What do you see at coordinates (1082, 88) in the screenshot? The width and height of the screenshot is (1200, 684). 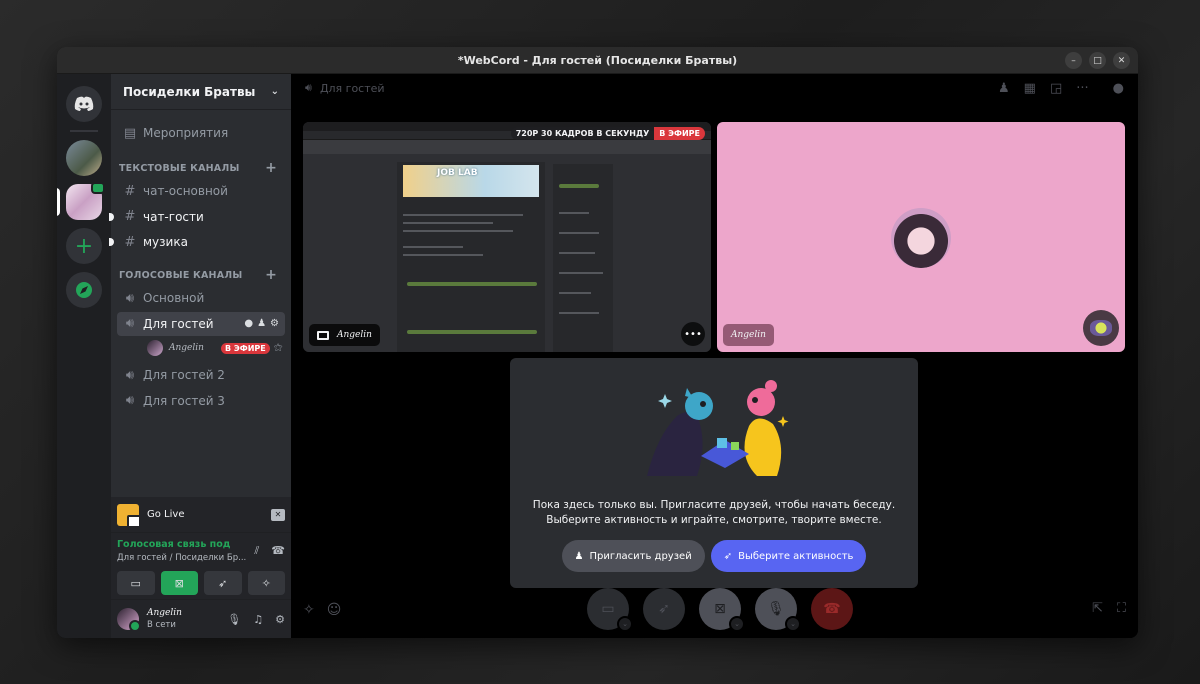 I see `more-icon: ···` at bounding box center [1082, 88].